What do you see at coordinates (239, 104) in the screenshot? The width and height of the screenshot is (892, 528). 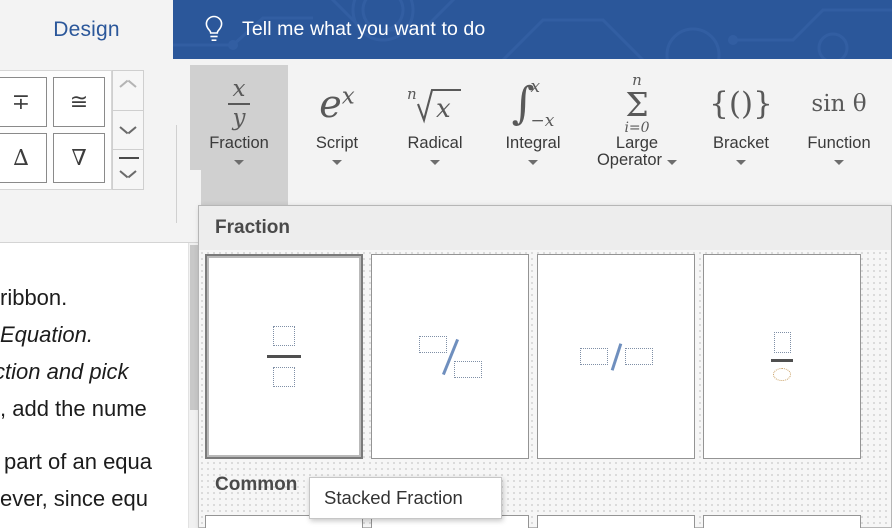 I see `fraction-icon: xy` at bounding box center [239, 104].